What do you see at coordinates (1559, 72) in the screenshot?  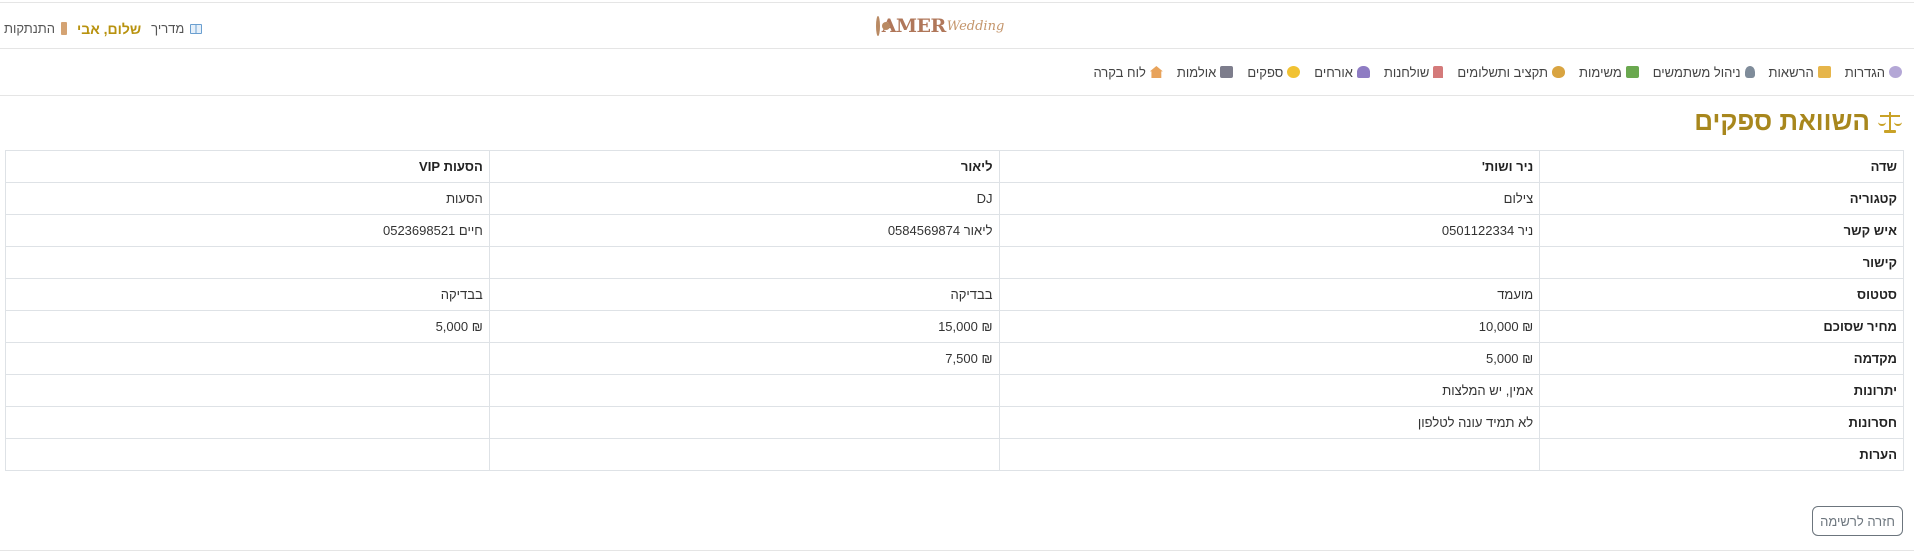 I see `money-bag-icon` at bounding box center [1559, 72].